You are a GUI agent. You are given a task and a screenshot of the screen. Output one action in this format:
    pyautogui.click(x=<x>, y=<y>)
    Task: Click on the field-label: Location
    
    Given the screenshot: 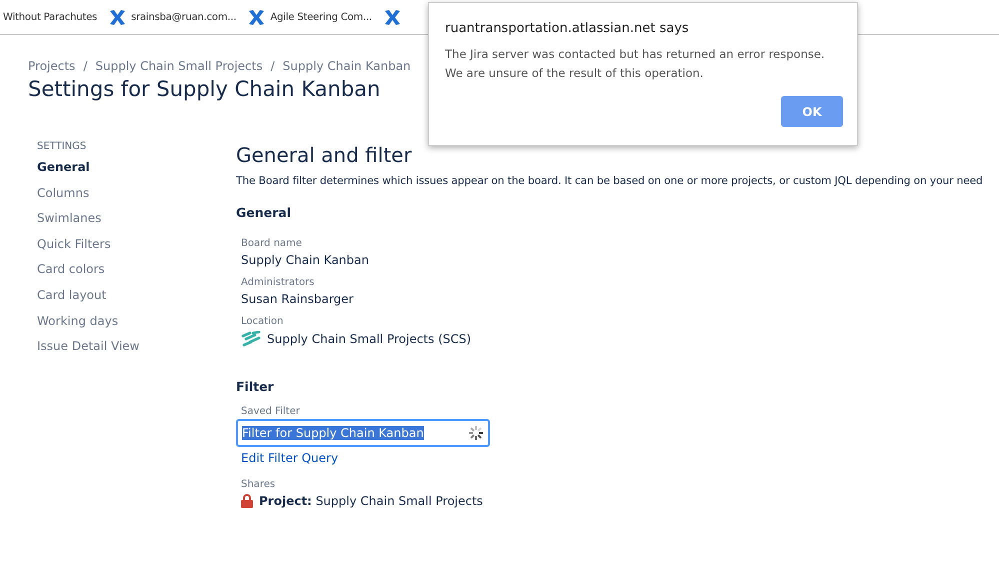 What is the action you would take?
    pyautogui.click(x=262, y=321)
    